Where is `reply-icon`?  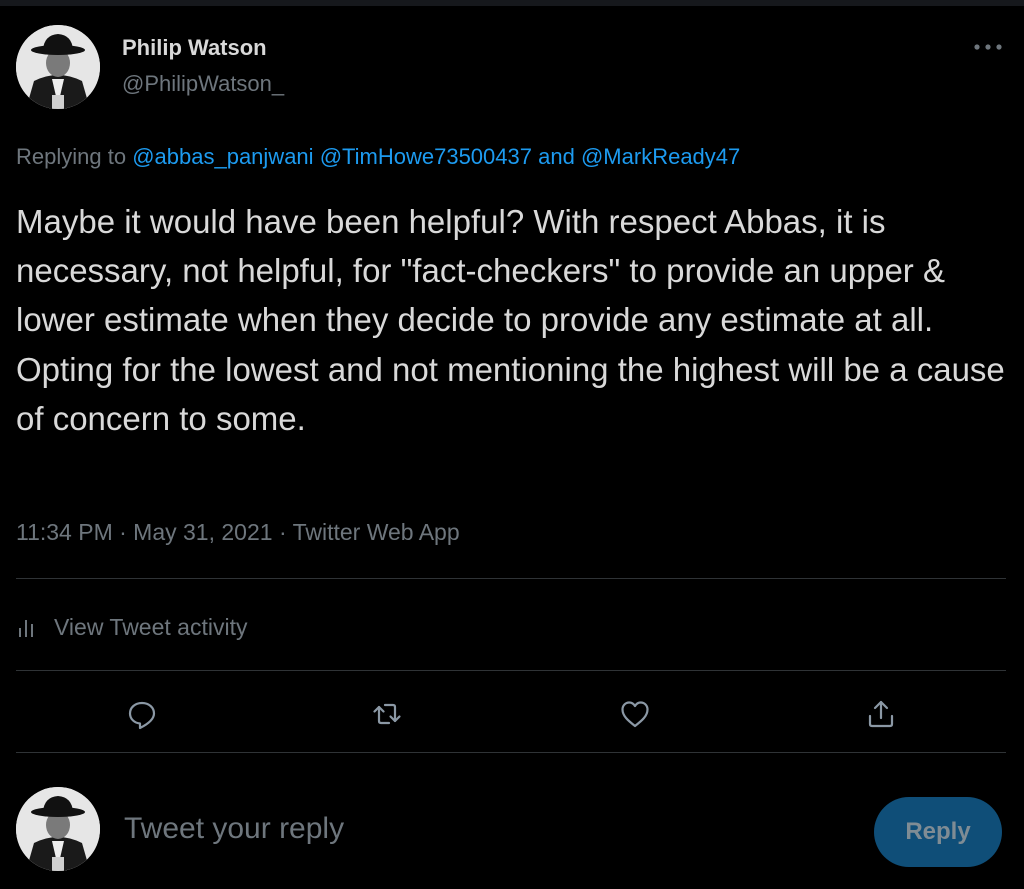
reply-icon is located at coordinates (142, 715).